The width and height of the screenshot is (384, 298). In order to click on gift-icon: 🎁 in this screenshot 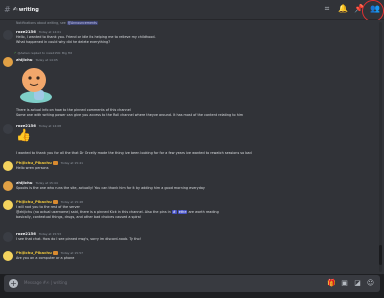, I will do `click(331, 283)`.